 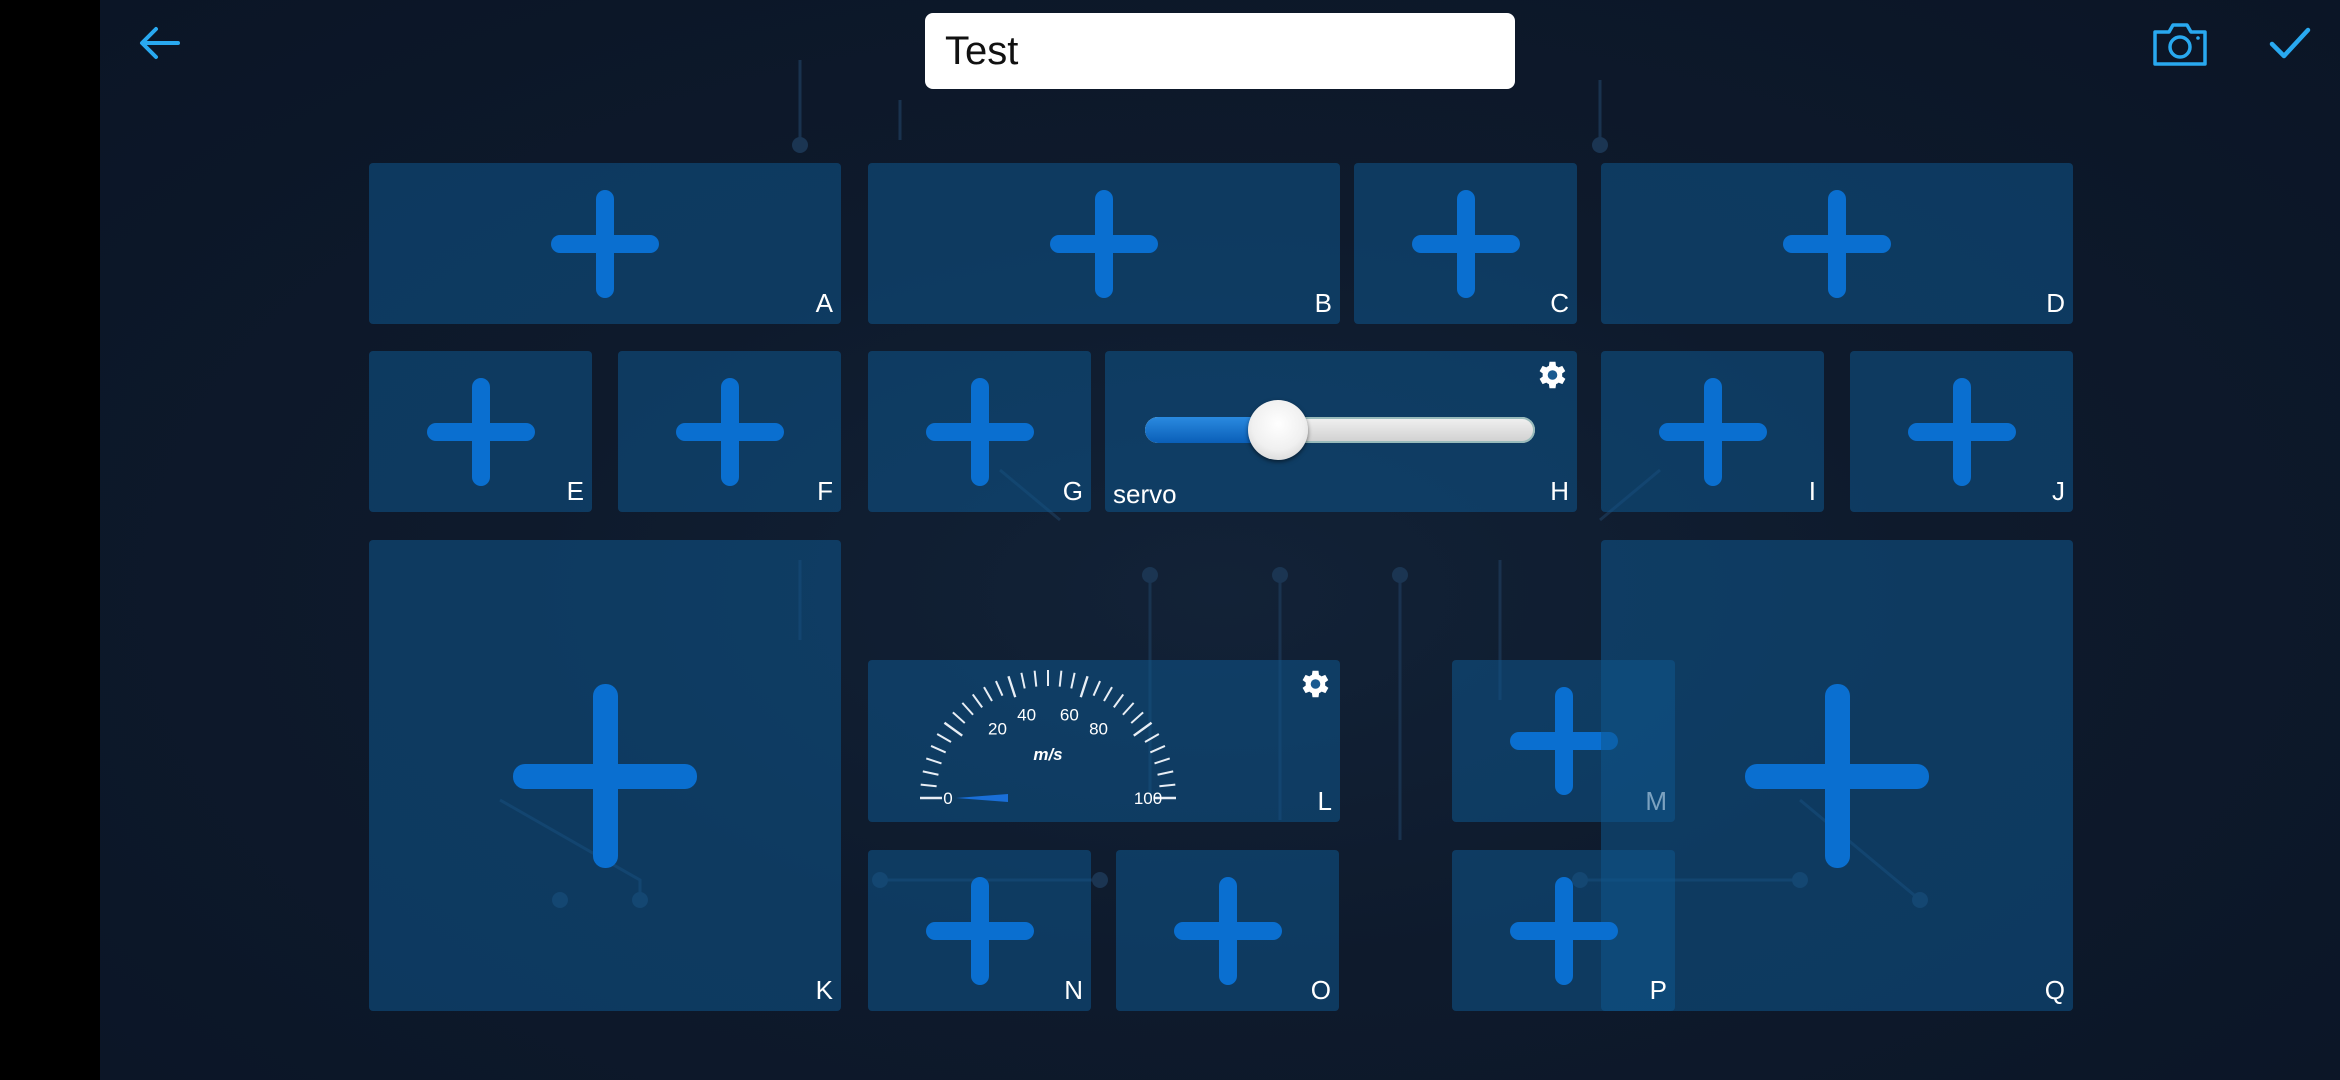 I want to click on slot-o: O, so click(x=1227, y=930).